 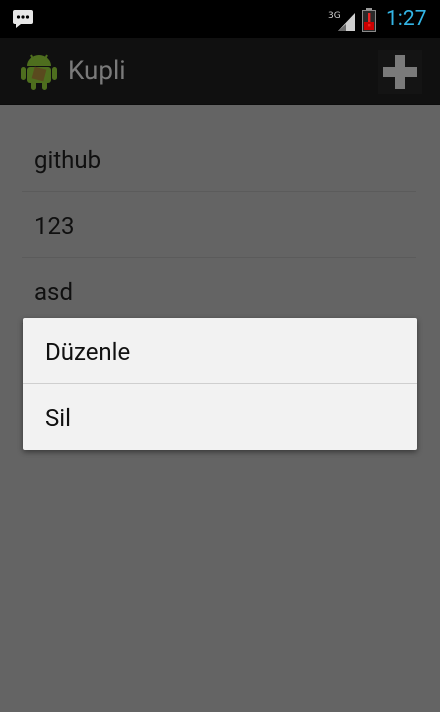 What do you see at coordinates (68, 160) in the screenshot?
I see `list-item-label: github` at bounding box center [68, 160].